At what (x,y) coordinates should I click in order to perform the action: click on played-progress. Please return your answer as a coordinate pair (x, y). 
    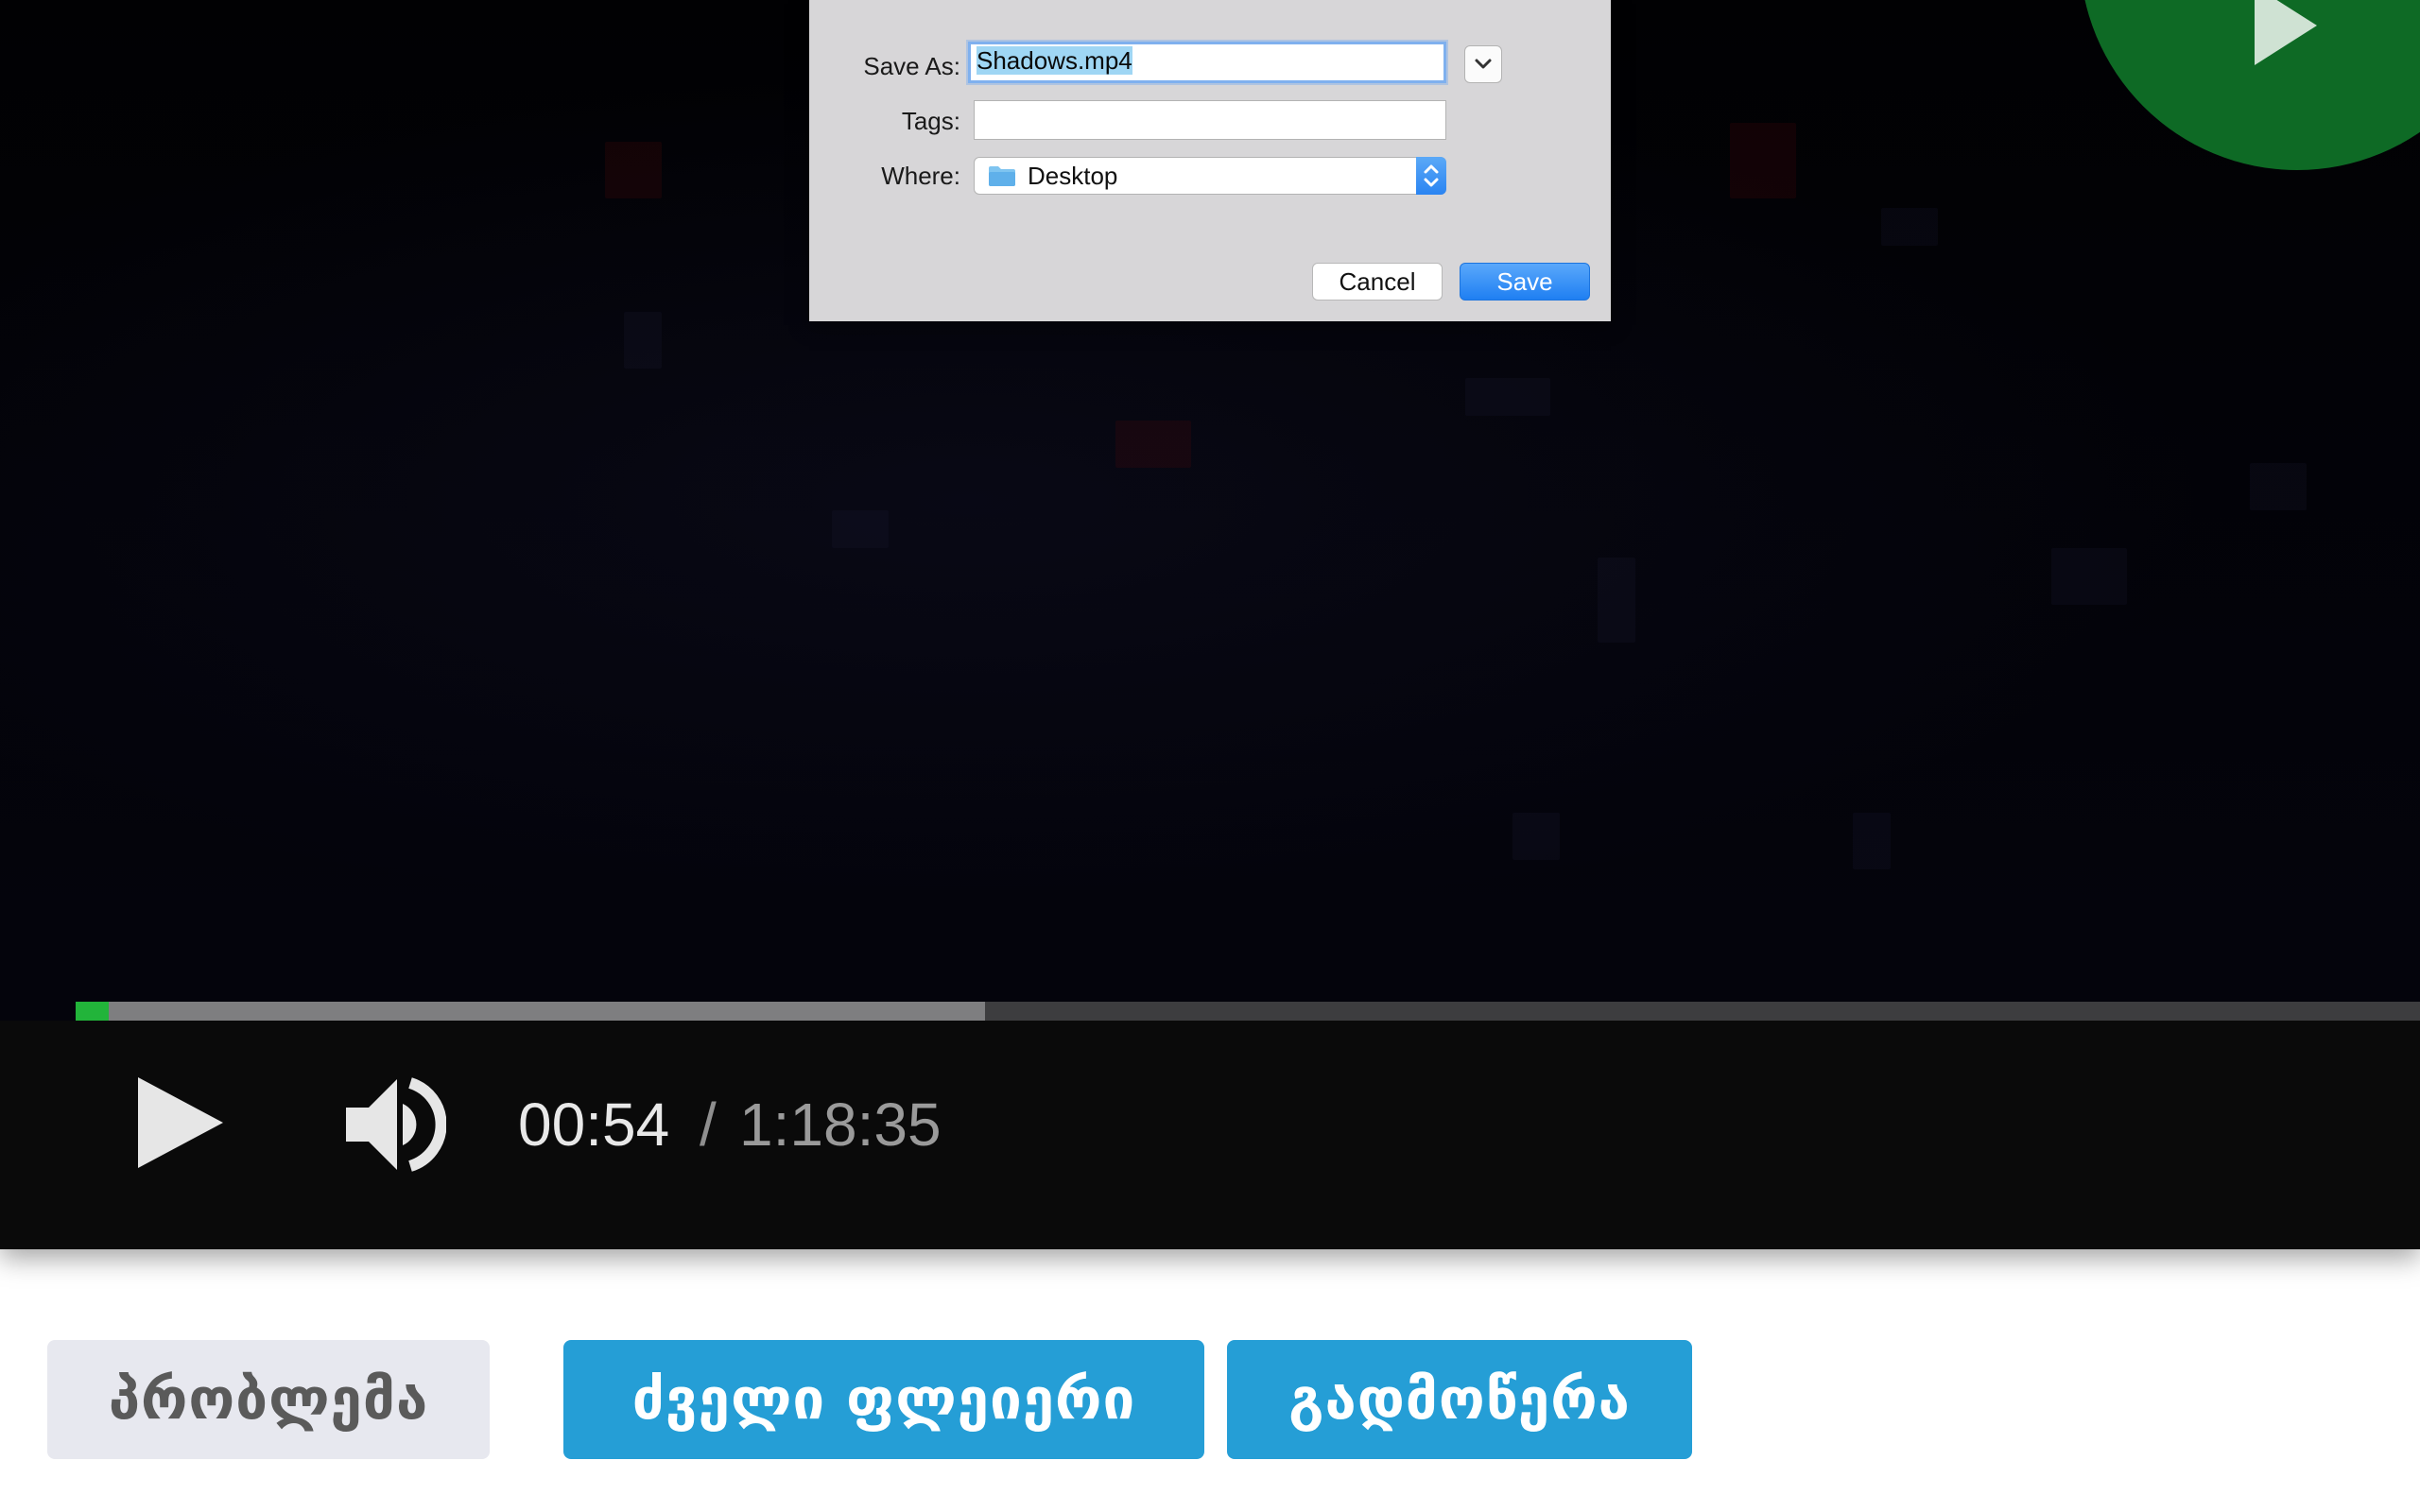
    Looking at the image, I should click on (92, 1011).